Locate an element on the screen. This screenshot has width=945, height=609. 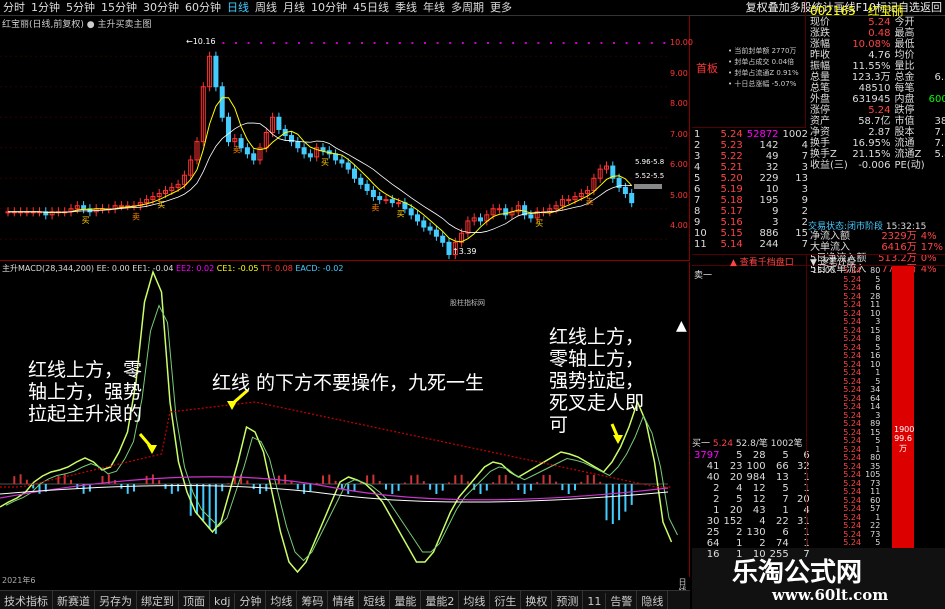
bottom-tab-16: 预测 is located at coordinates (568, 600).